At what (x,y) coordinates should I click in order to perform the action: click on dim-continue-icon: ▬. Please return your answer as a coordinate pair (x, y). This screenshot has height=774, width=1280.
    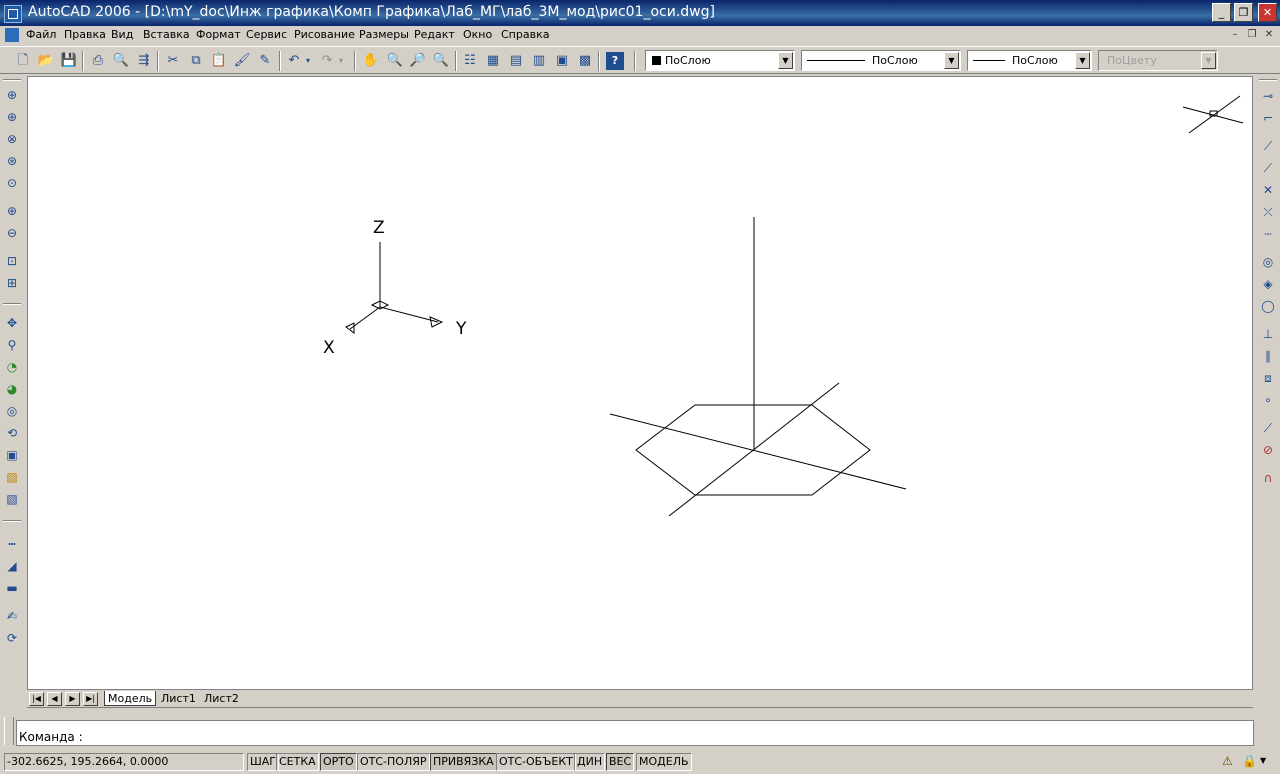
    Looking at the image, I should click on (12, 588).